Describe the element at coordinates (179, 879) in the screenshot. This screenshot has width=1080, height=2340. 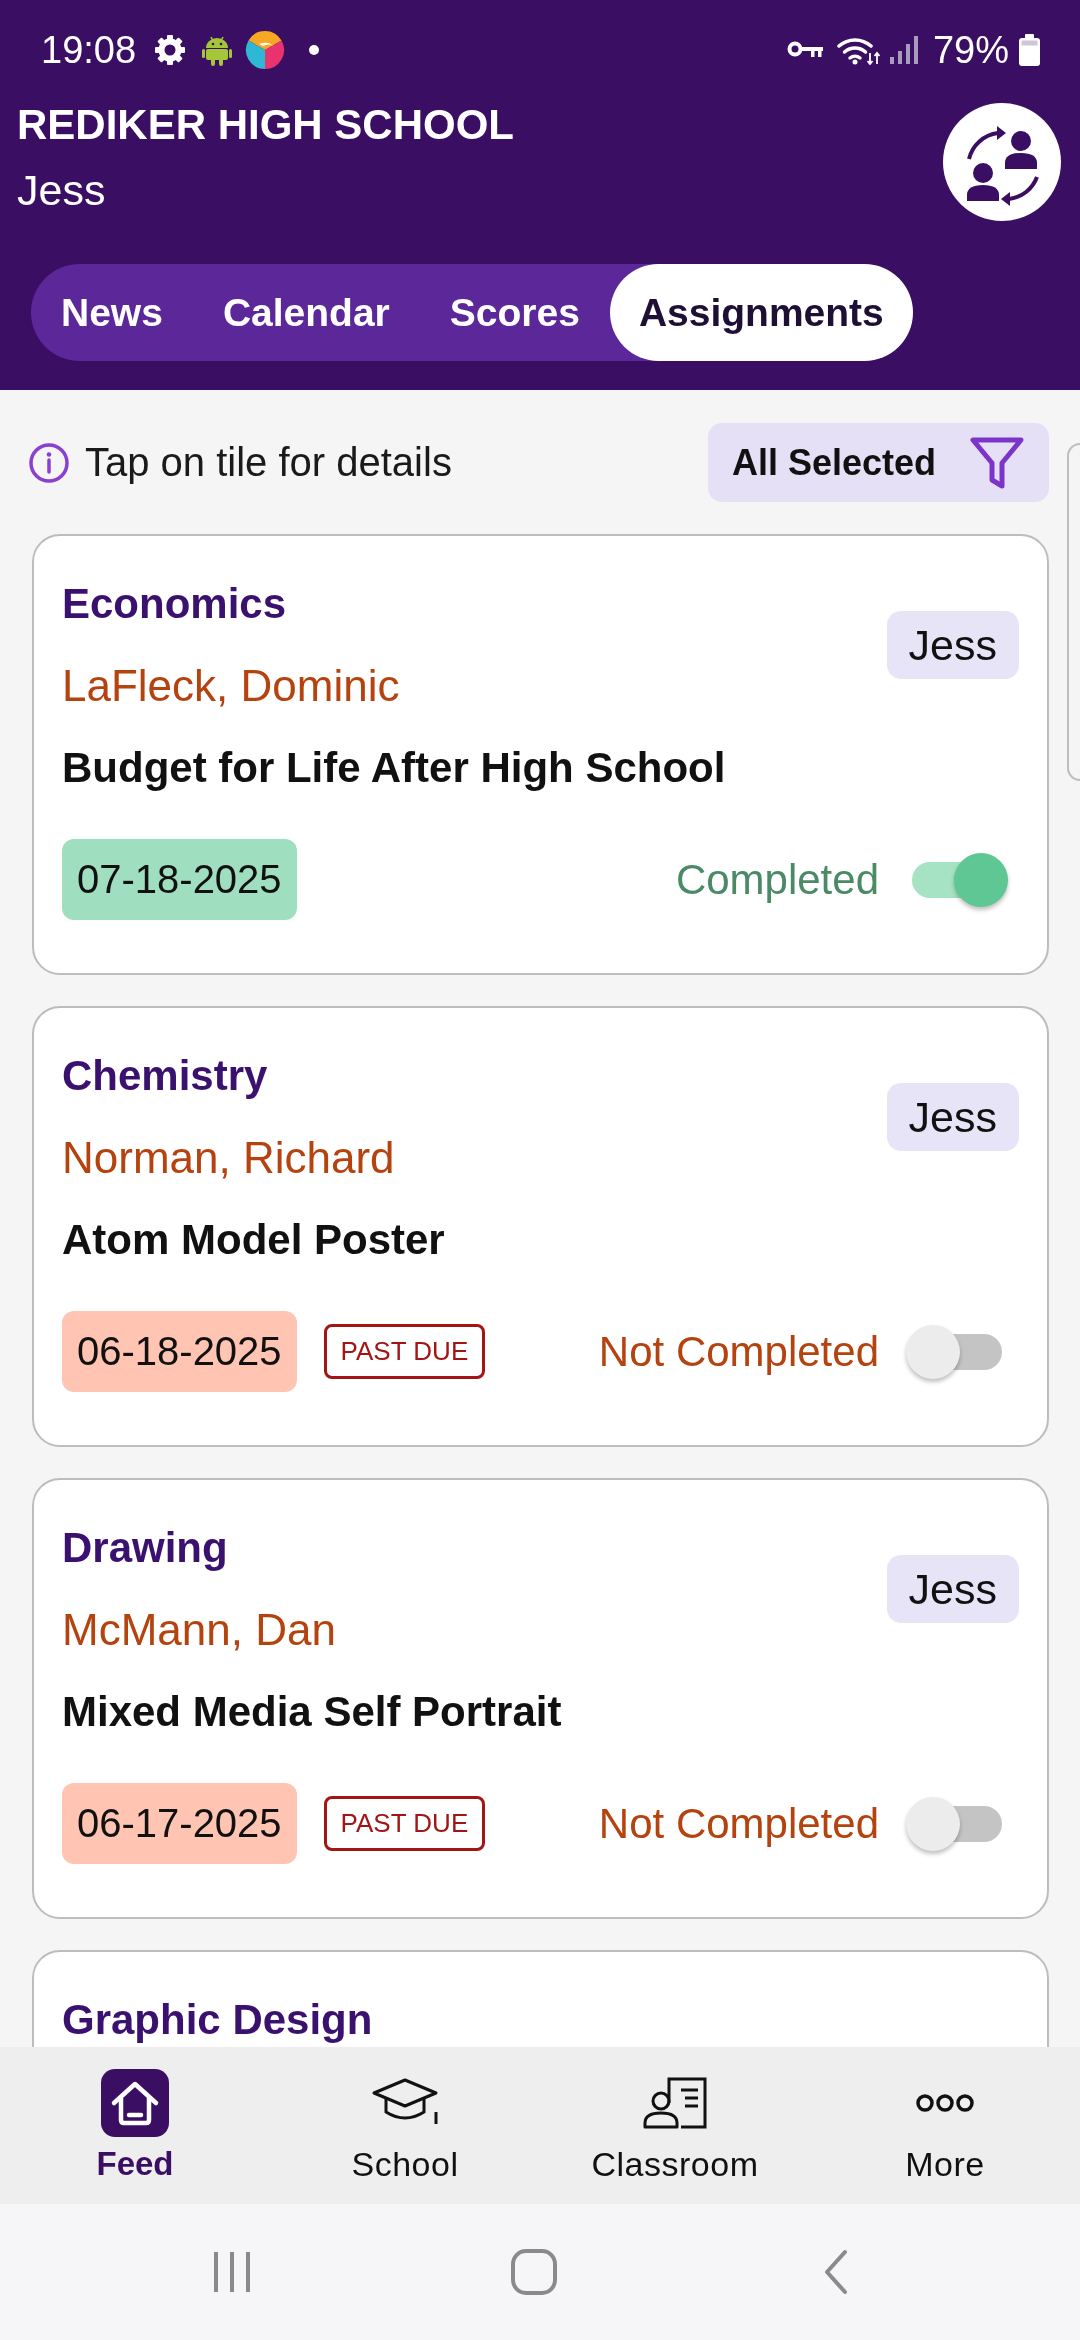
I see `due-date-tag: 07-18-2025` at that location.